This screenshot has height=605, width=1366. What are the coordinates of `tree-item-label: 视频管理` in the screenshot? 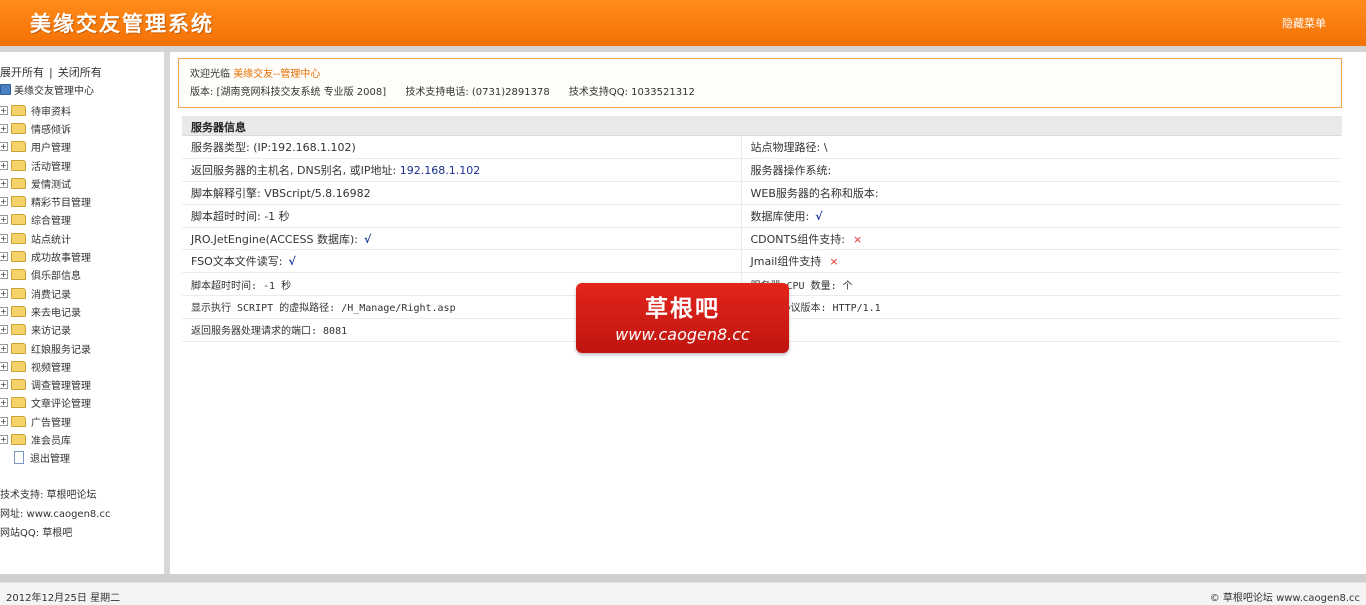 It's located at (51, 368).